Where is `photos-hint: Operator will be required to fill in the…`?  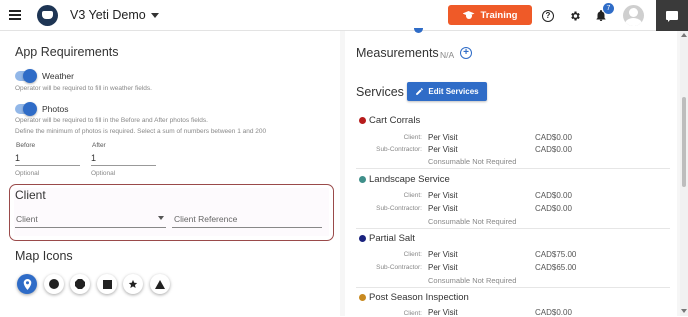
photos-hint: Operator will be required to fill in the… is located at coordinates (111, 120).